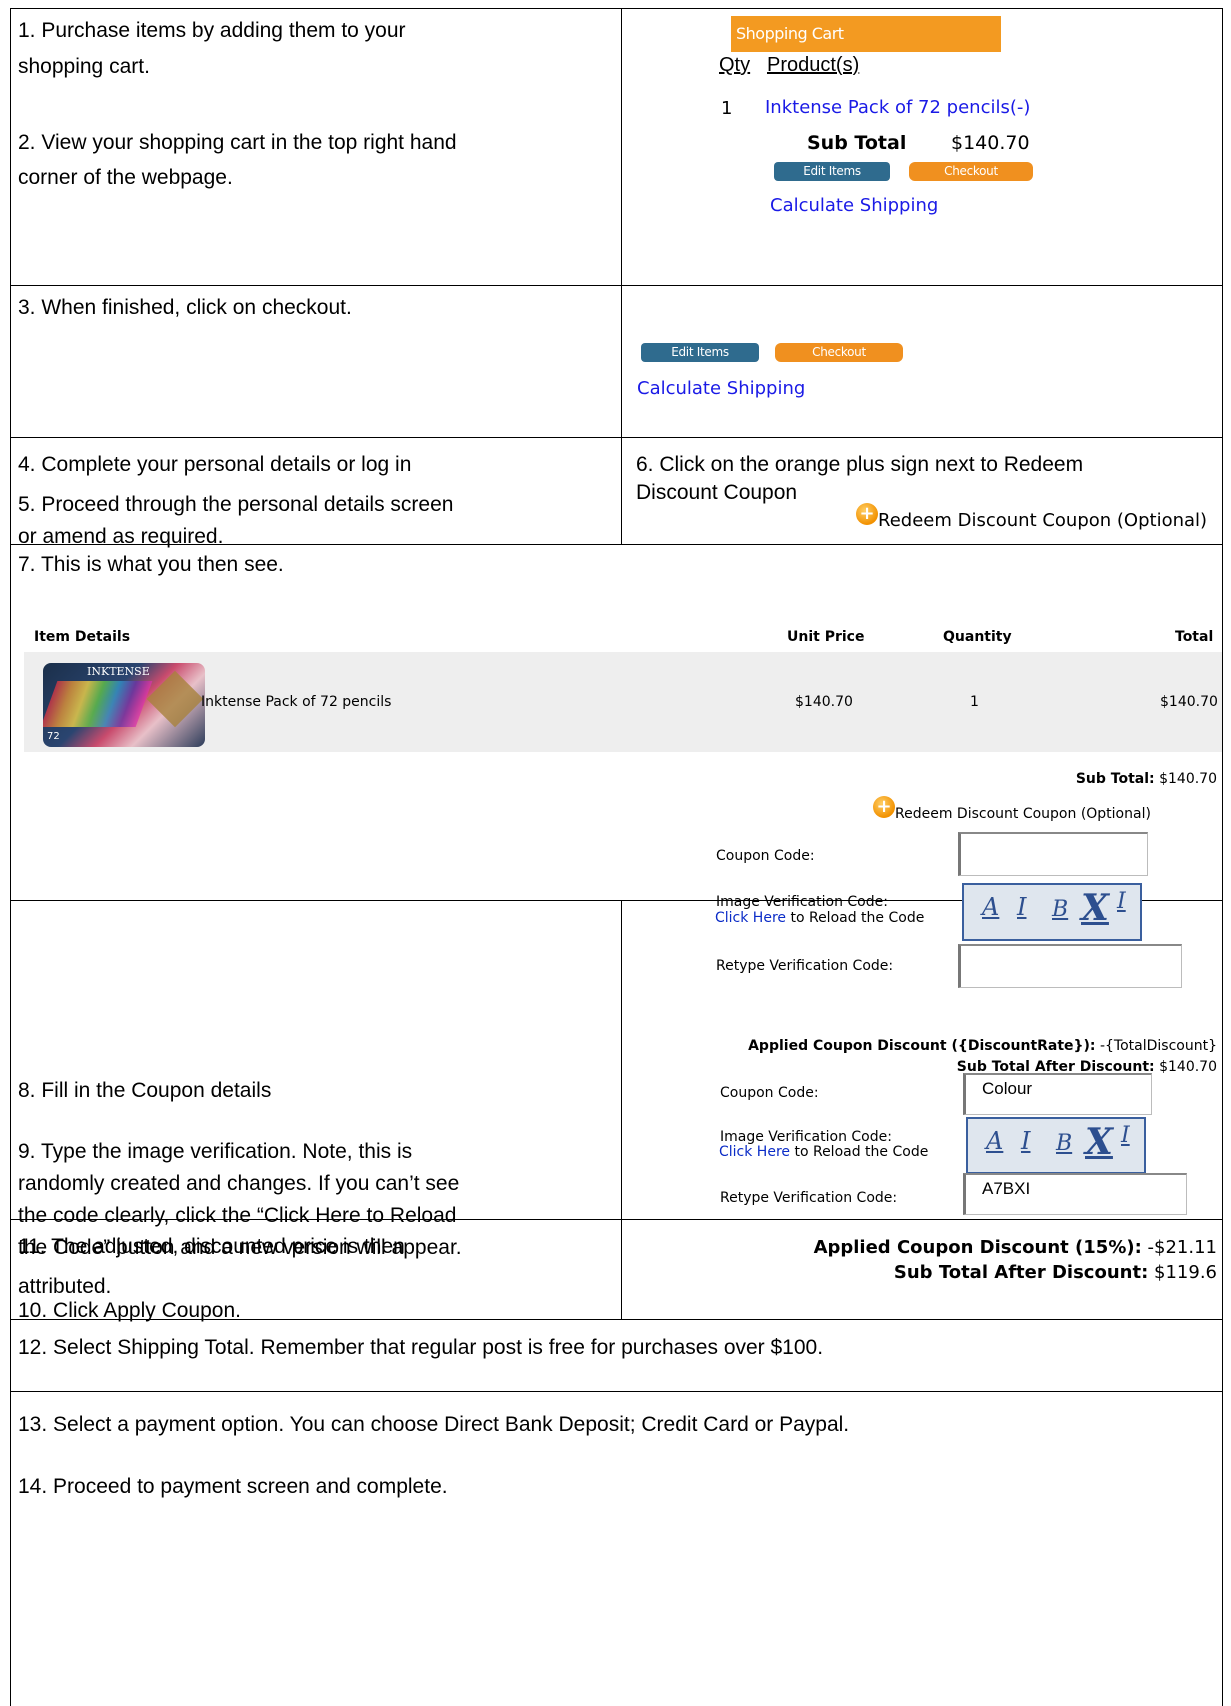 This screenshot has width=1231, height=1706. Describe the element at coordinates (1075, 1194) in the screenshot. I see `retype-code-input-filled: A7BXI` at that location.